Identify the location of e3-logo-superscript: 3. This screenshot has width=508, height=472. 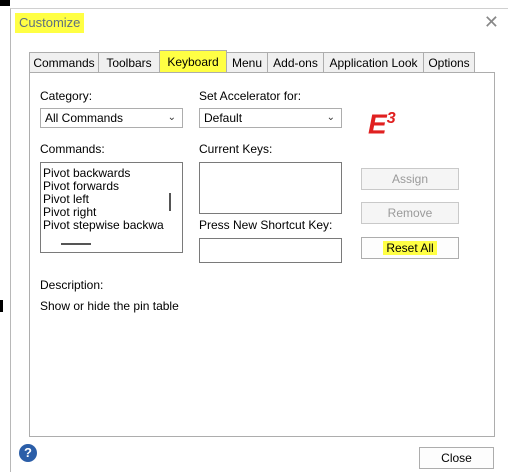
(391, 118).